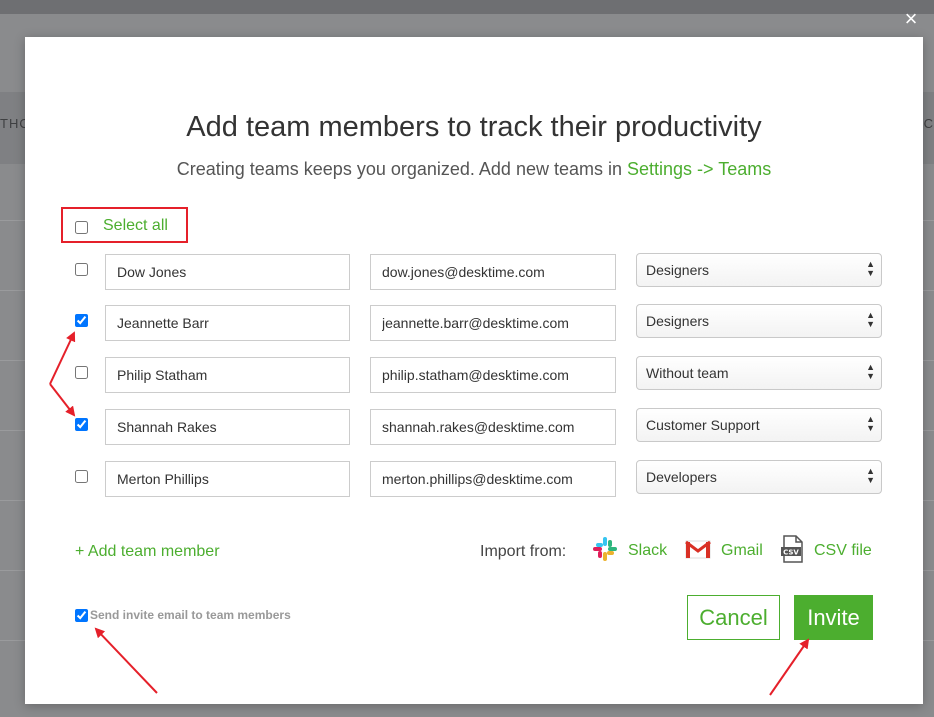 This screenshot has width=934, height=717. I want to click on csv-file-icon: CSV, so click(792, 551).